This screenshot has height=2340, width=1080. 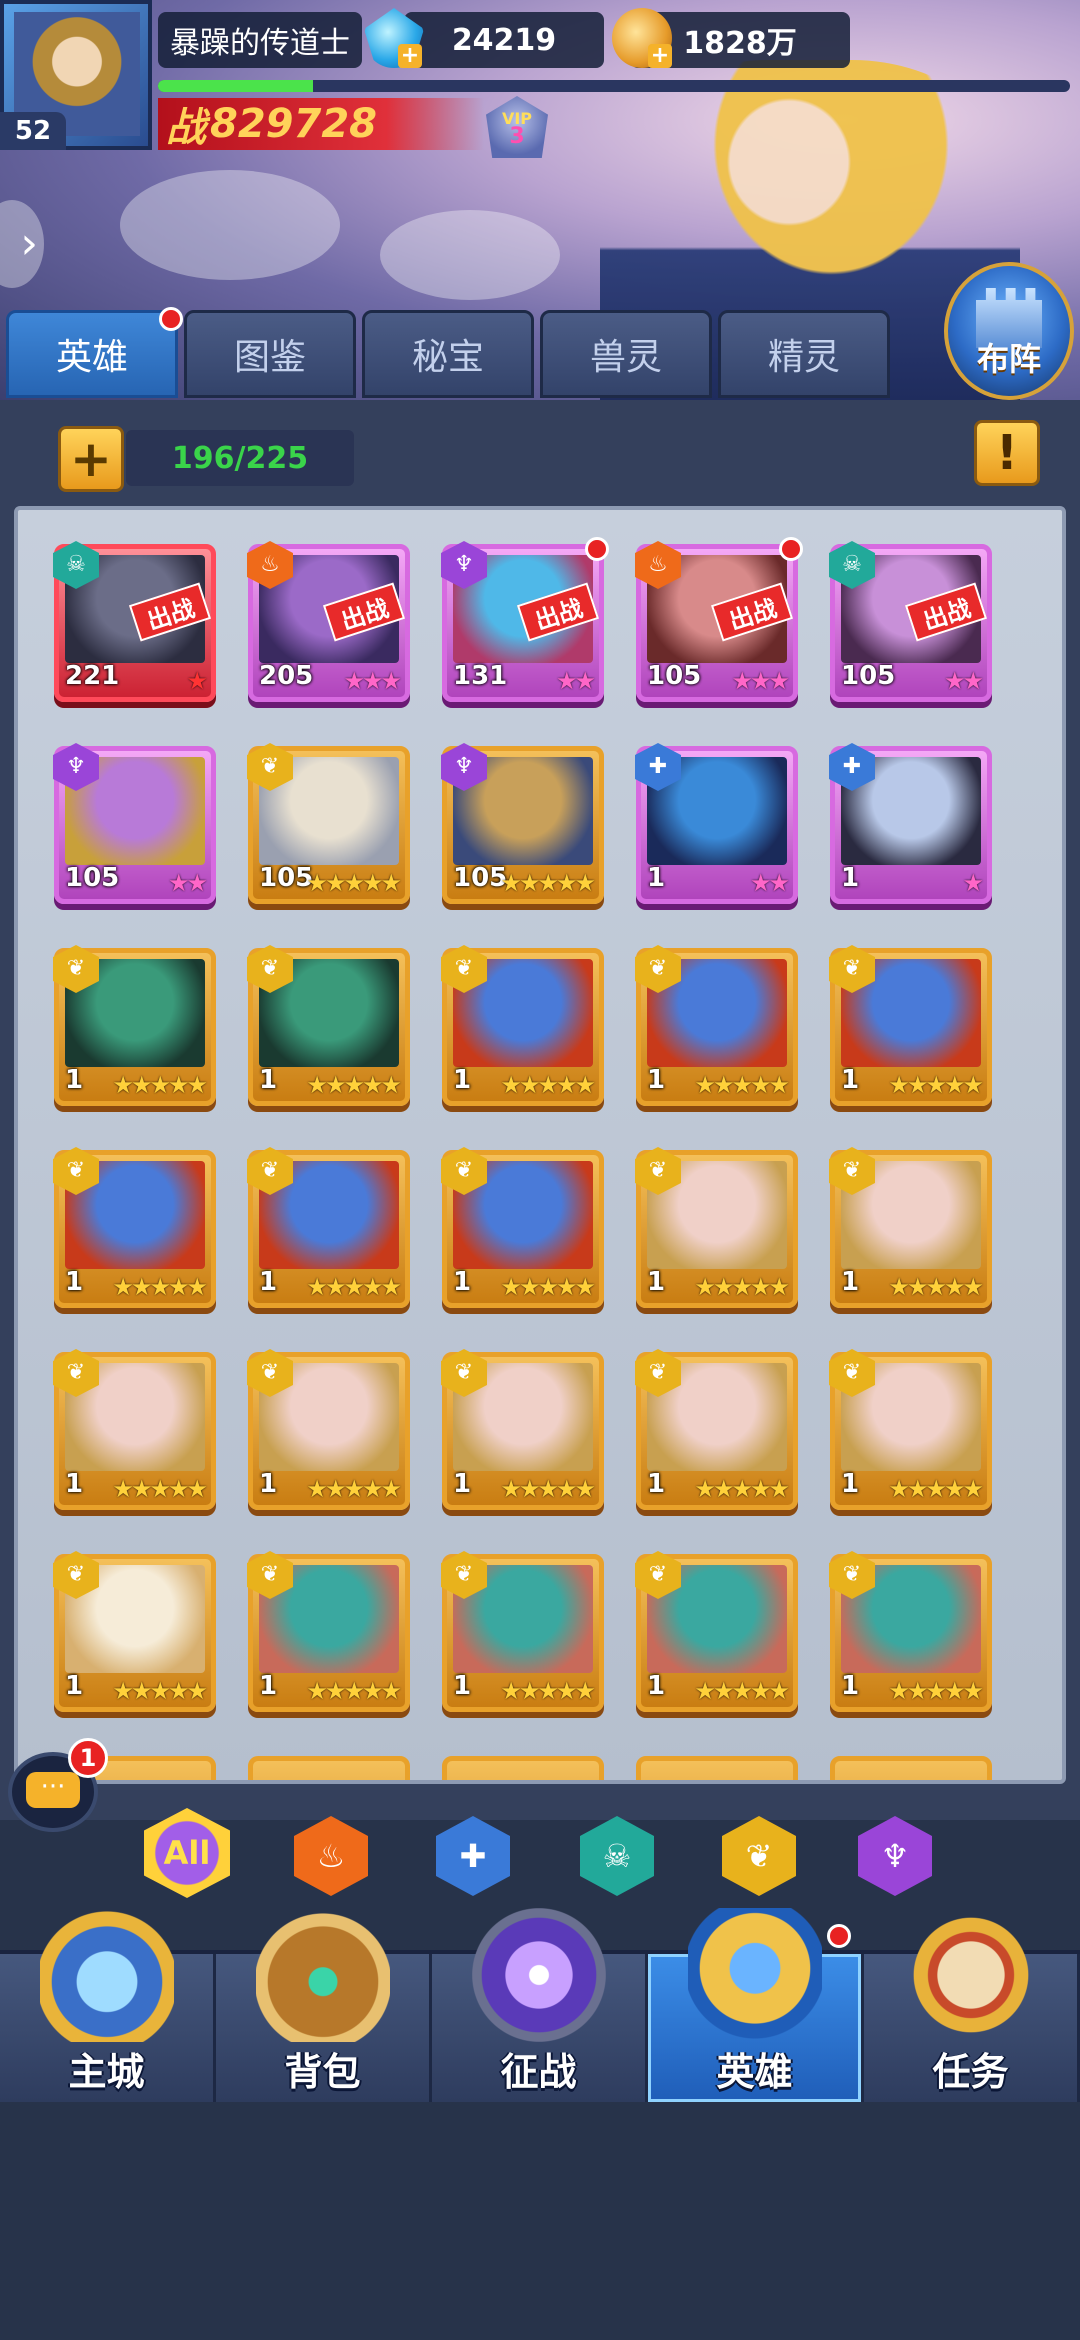 What do you see at coordinates (321, 124) in the screenshot?
I see `combat-power: 战 829728` at bounding box center [321, 124].